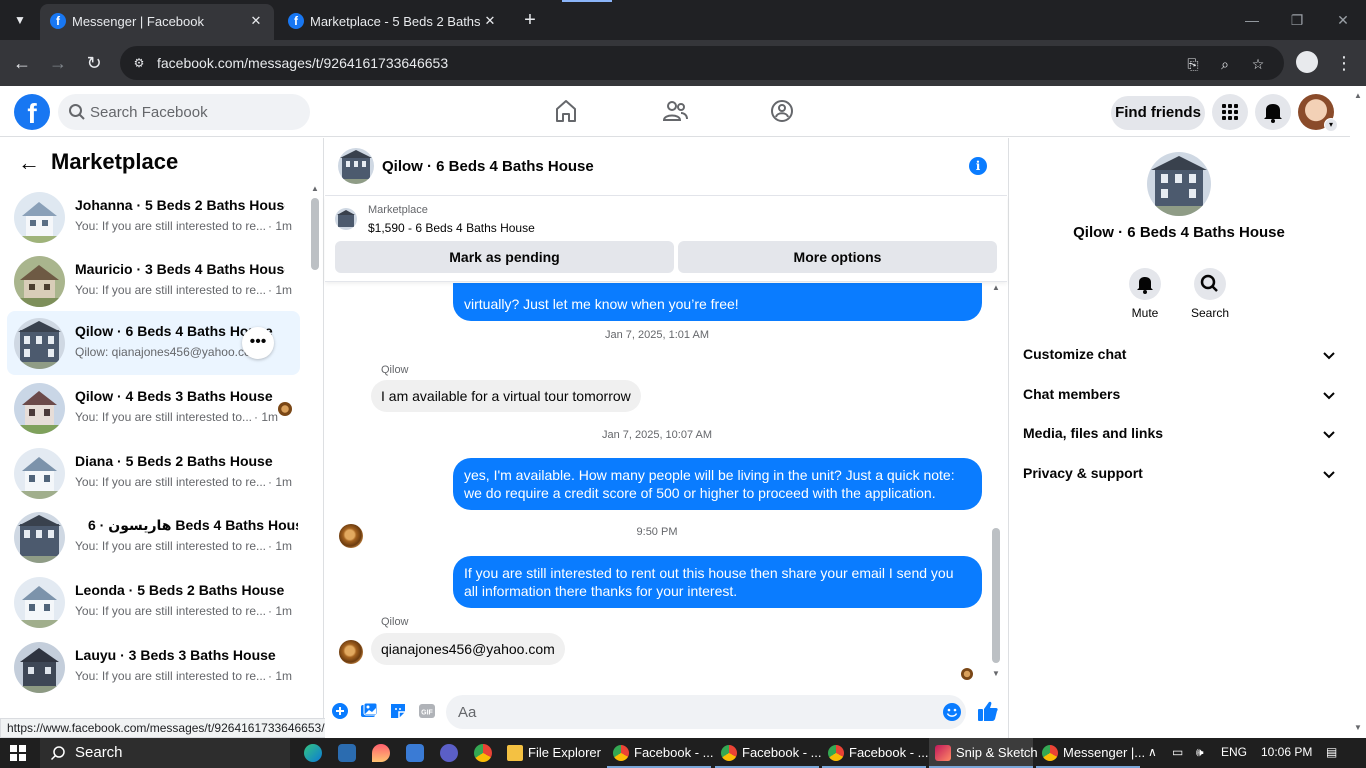 This screenshot has width=1366, height=768. I want to click on paint-drop-icon, so click(381, 753).